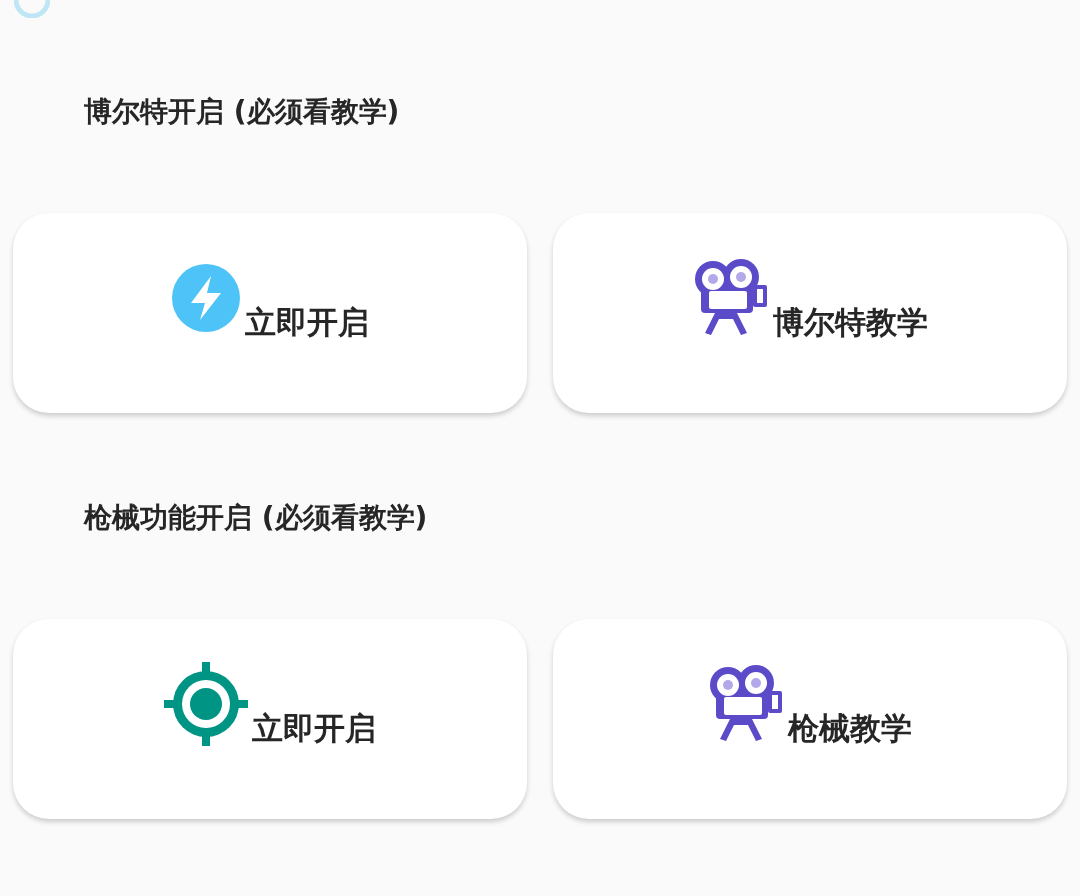  What do you see at coordinates (242, 112) in the screenshot?
I see `section-heading: 博尔特开启 (必须看教学)` at bounding box center [242, 112].